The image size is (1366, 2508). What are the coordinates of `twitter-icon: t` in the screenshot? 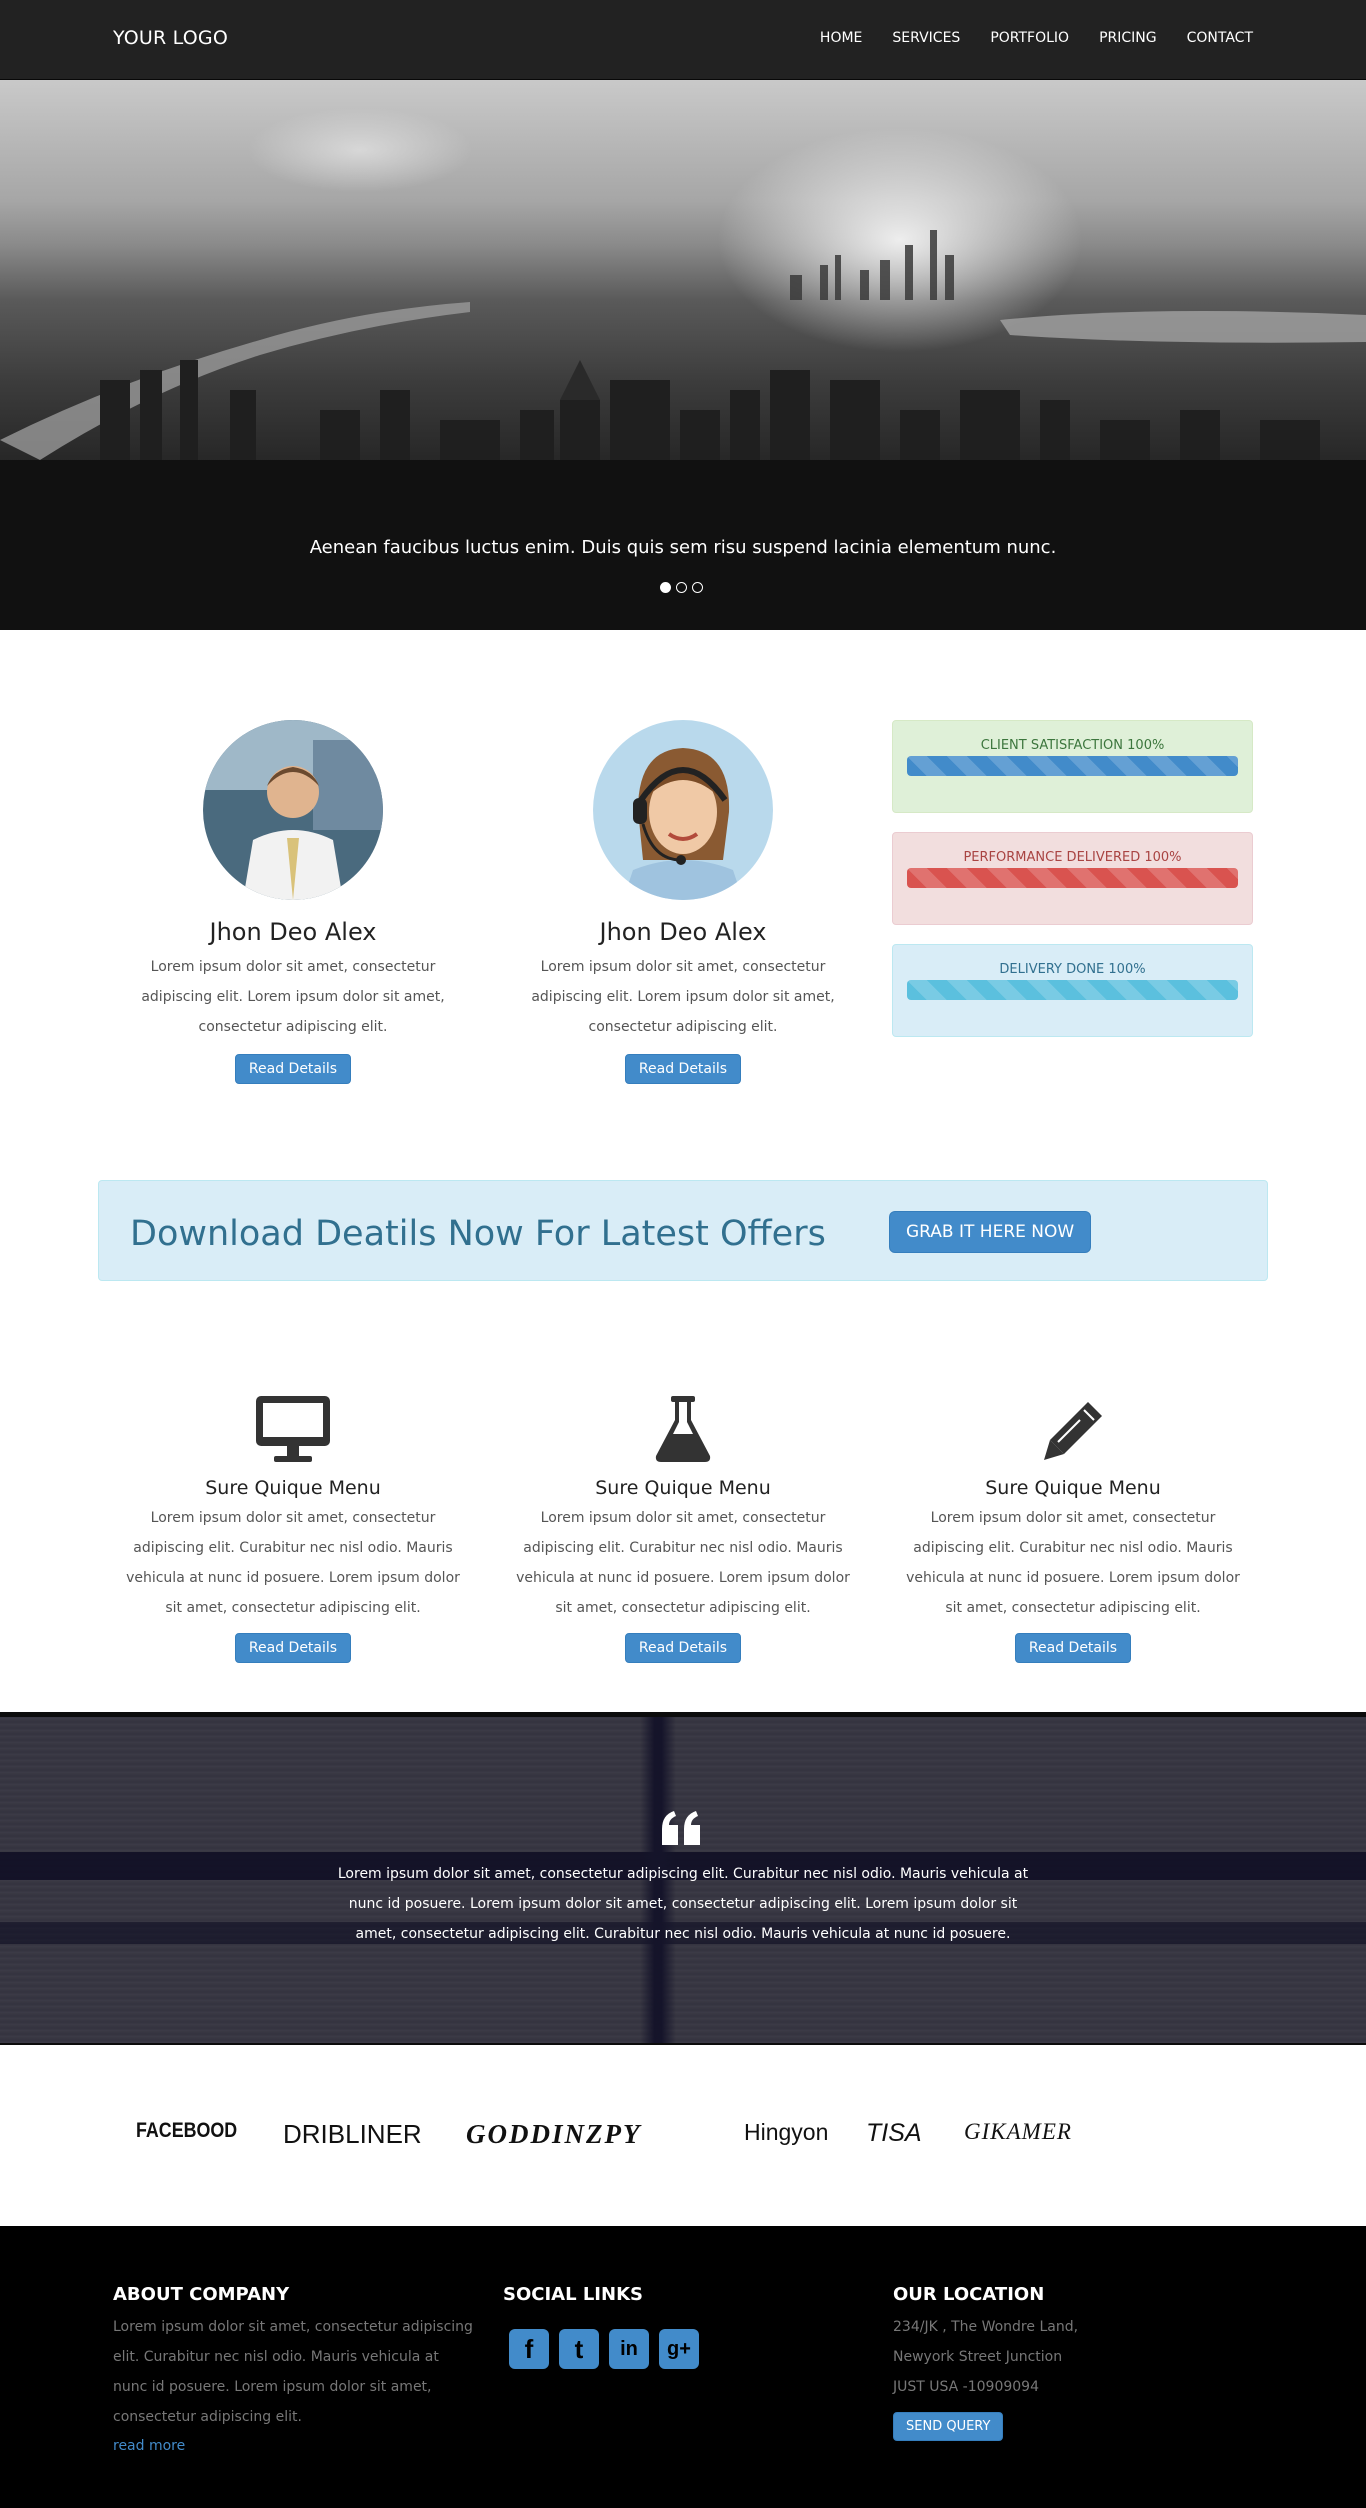 It's located at (579, 2349).